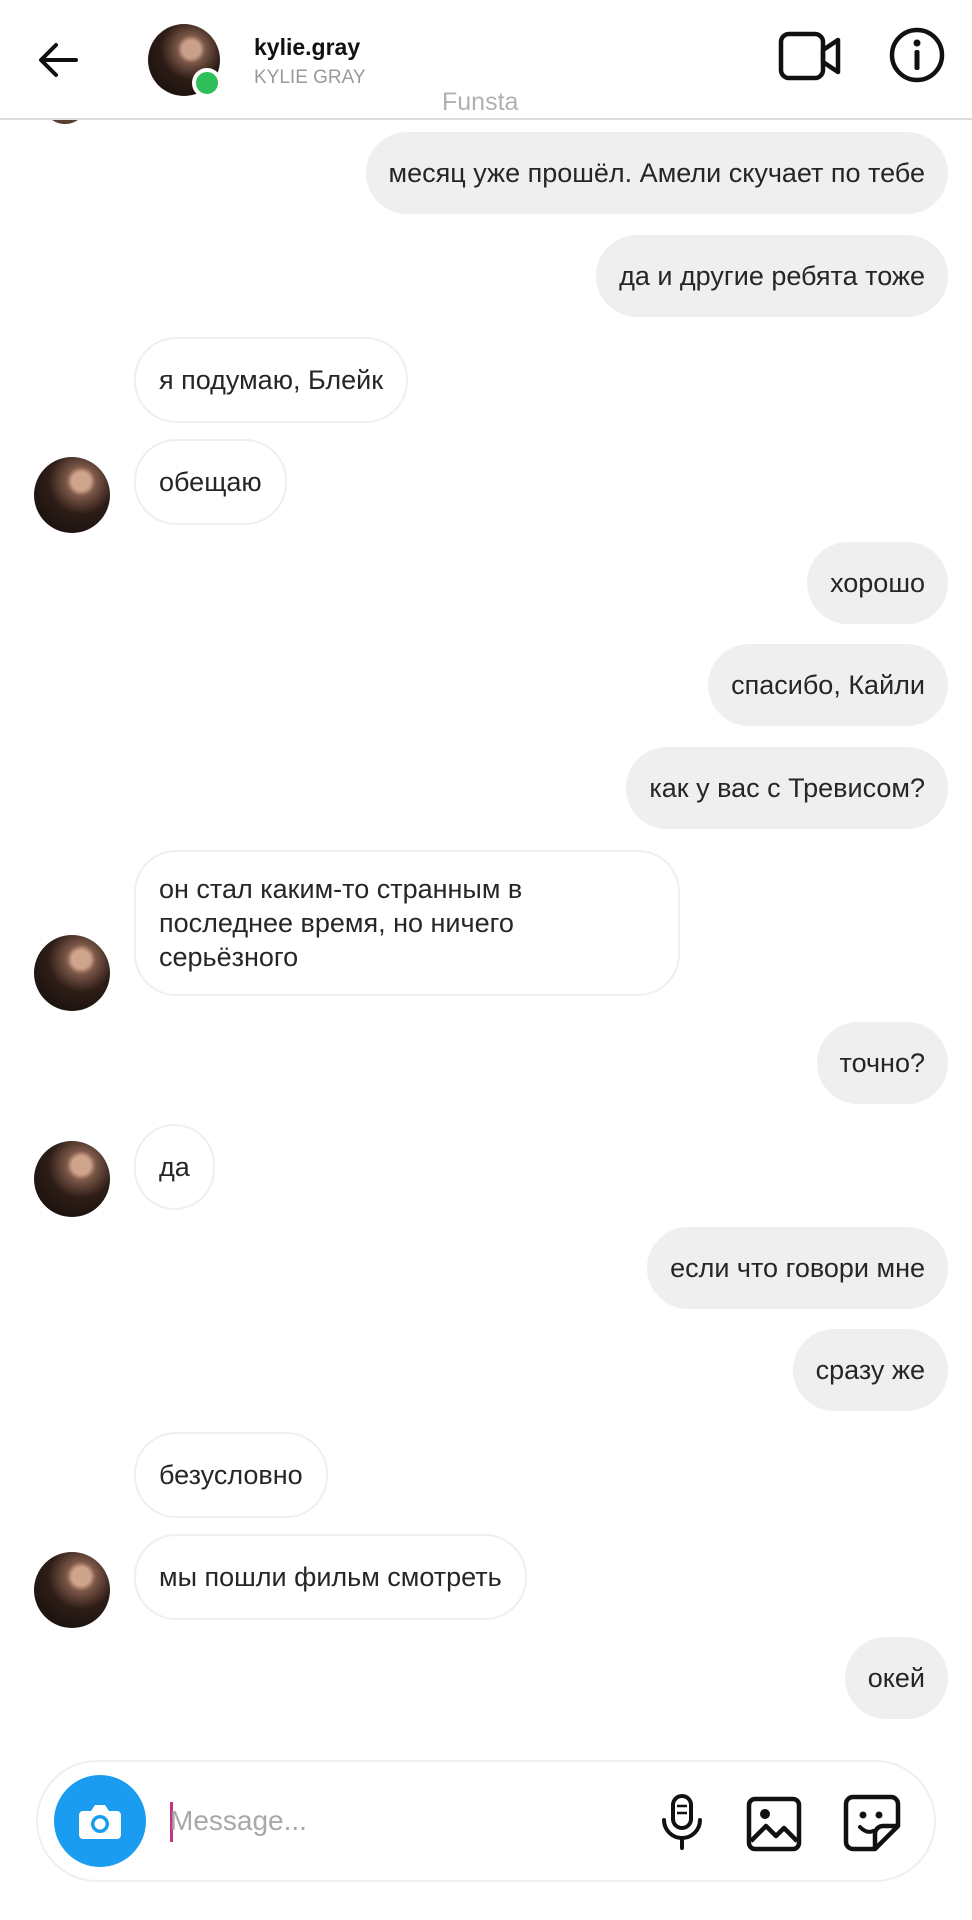  Describe the element at coordinates (231, 1475) in the screenshot. I see `message-bubble-incoming: безусловно` at that location.